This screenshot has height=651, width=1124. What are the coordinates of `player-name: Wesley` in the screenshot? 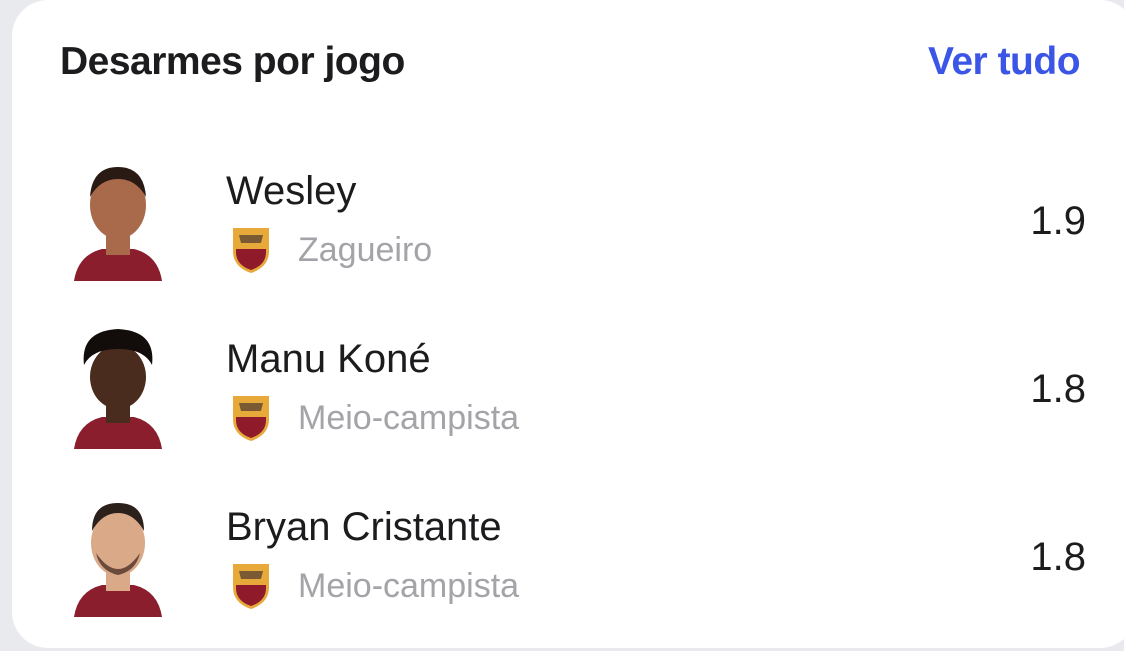 It's located at (291, 191).